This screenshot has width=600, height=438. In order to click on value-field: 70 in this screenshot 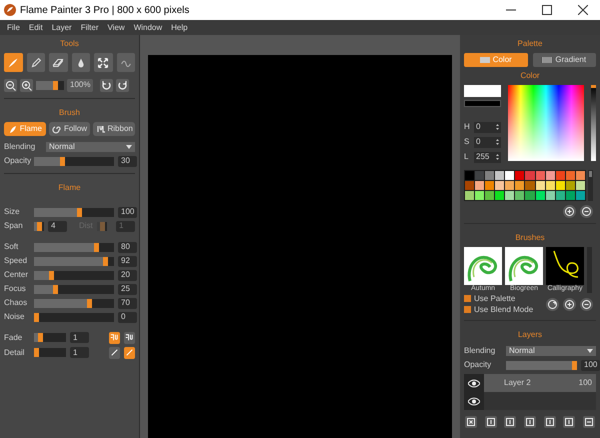, I will do `click(127, 303)`.